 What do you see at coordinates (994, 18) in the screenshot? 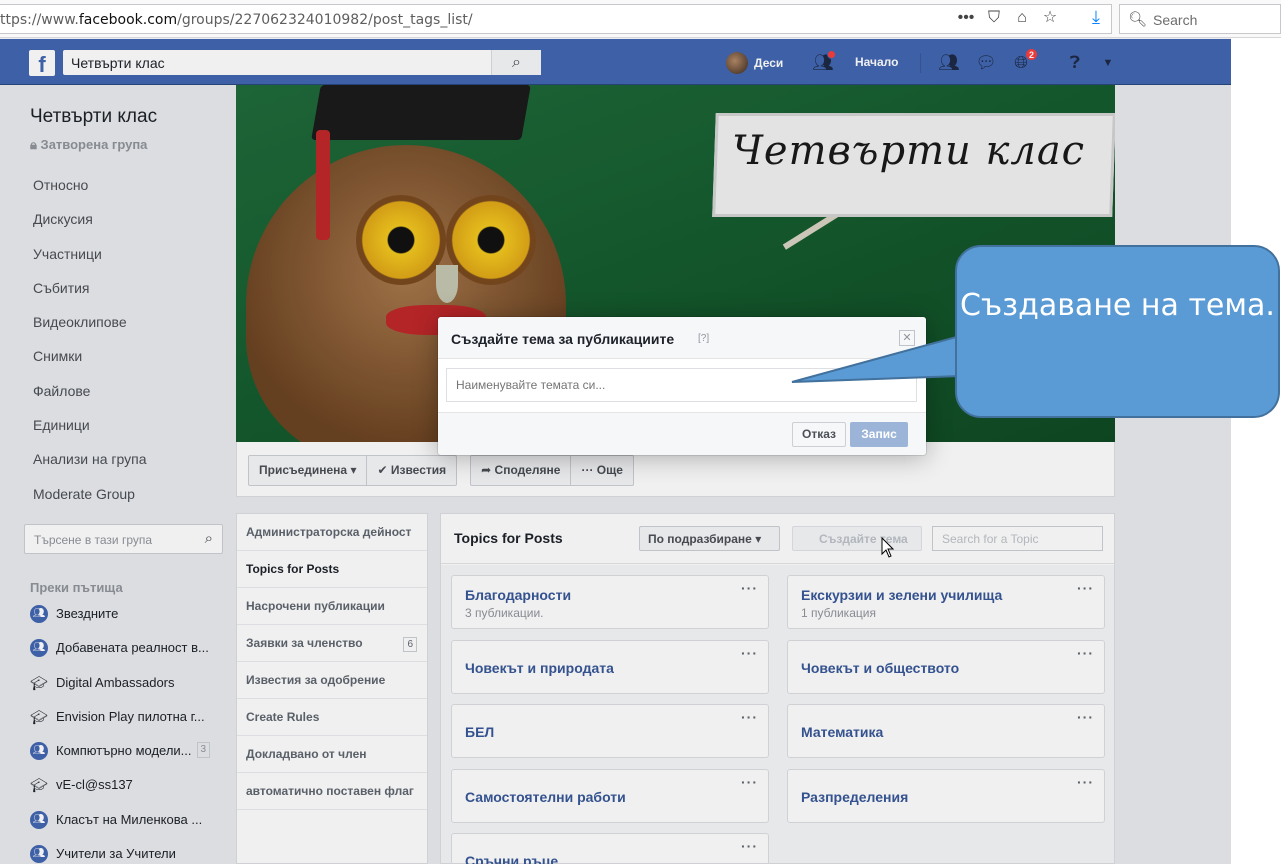
I see `pocket-icon: ⛉` at bounding box center [994, 18].